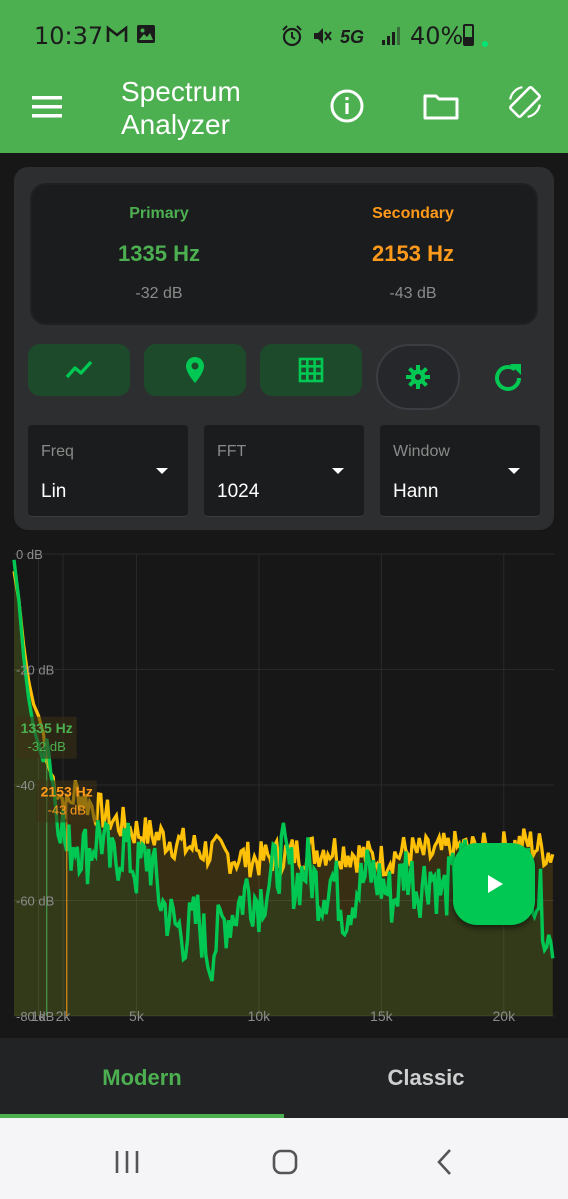 This screenshot has height=1199, width=568. What do you see at coordinates (142, 1078) in the screenshot?
I see `tab-modern: Modern` at bounding box center [142, 1078].